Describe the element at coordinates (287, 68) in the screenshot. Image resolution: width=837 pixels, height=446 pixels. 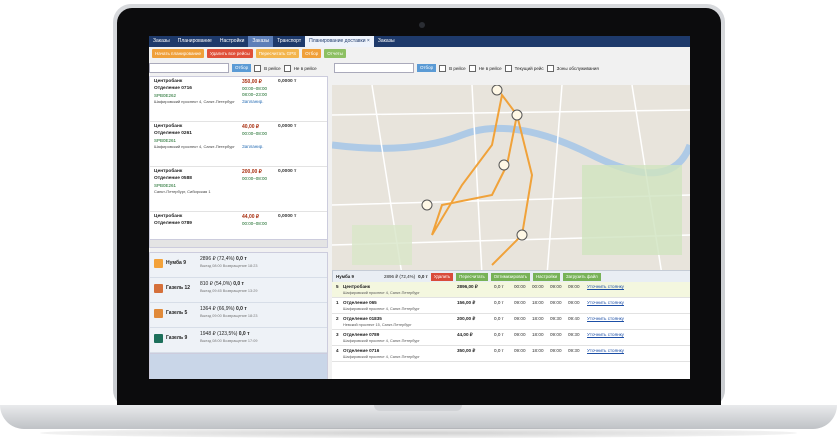
I see `checkbox-not-in-route` at that location.